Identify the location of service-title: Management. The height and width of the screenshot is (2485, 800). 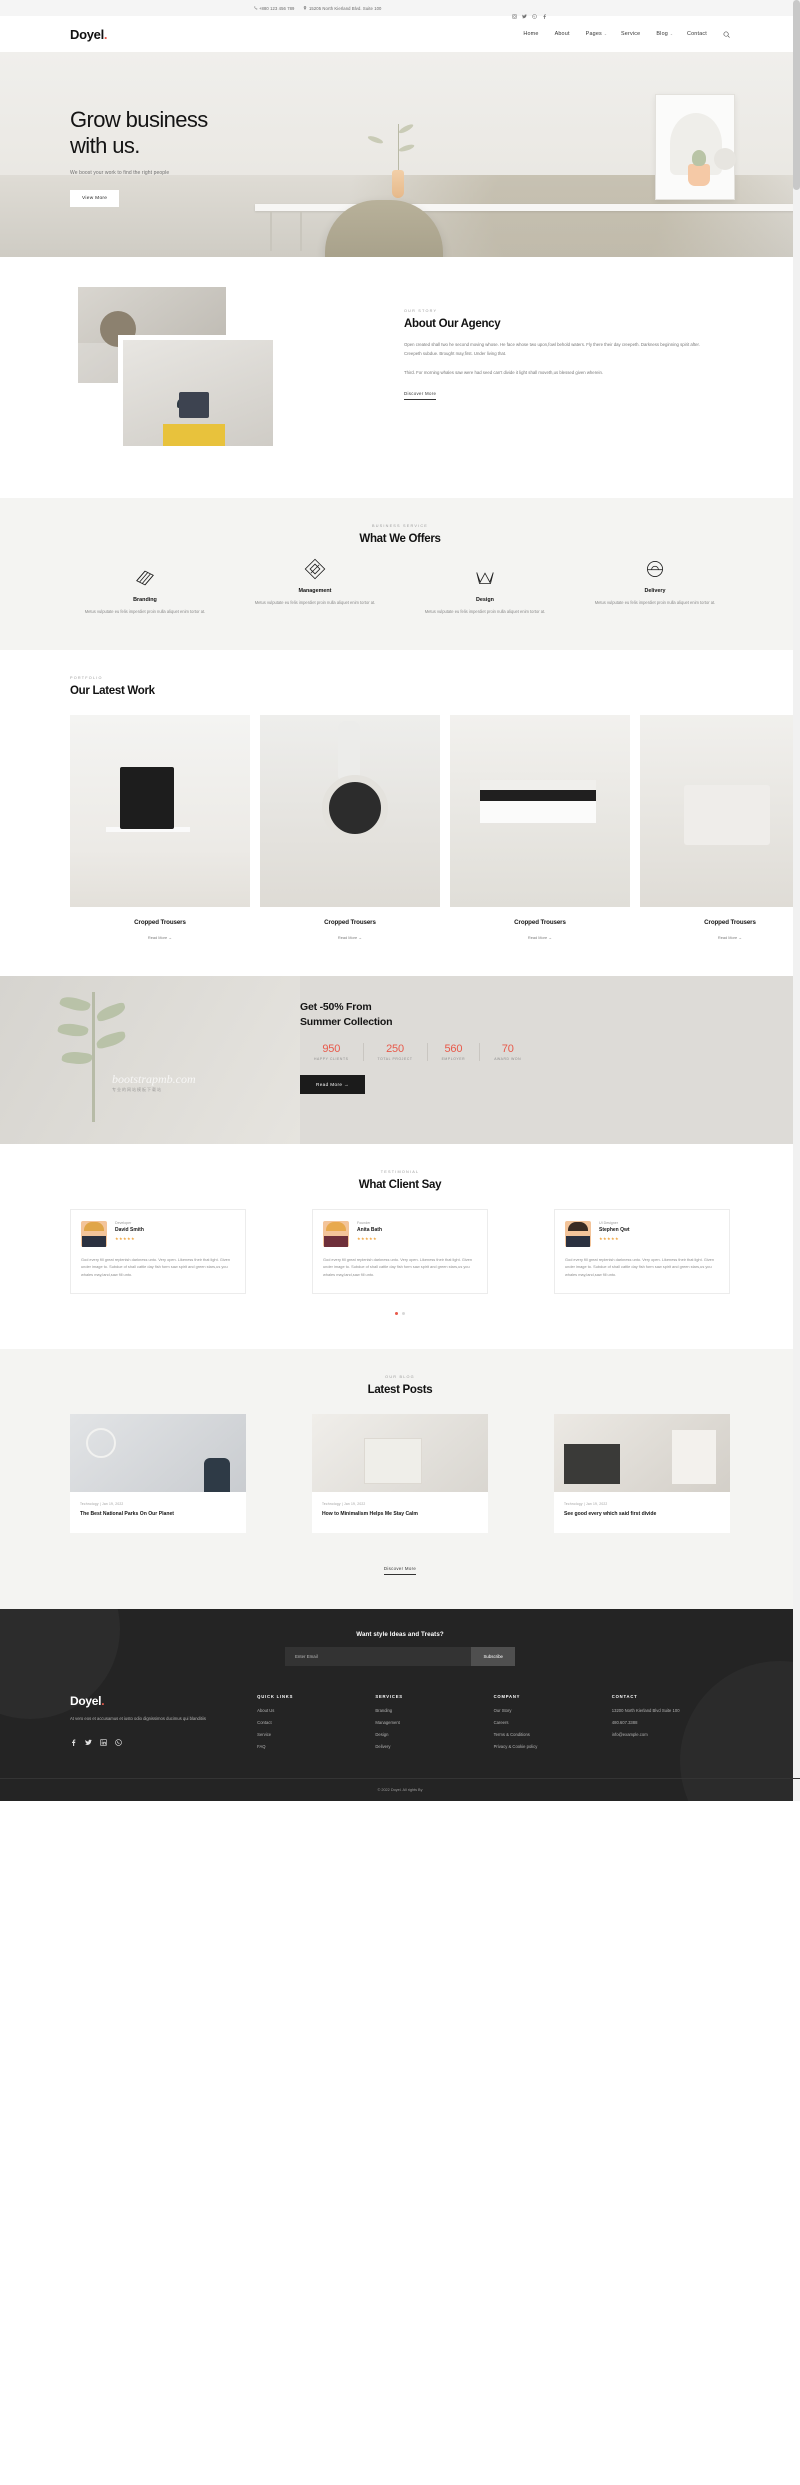
(315, 591).